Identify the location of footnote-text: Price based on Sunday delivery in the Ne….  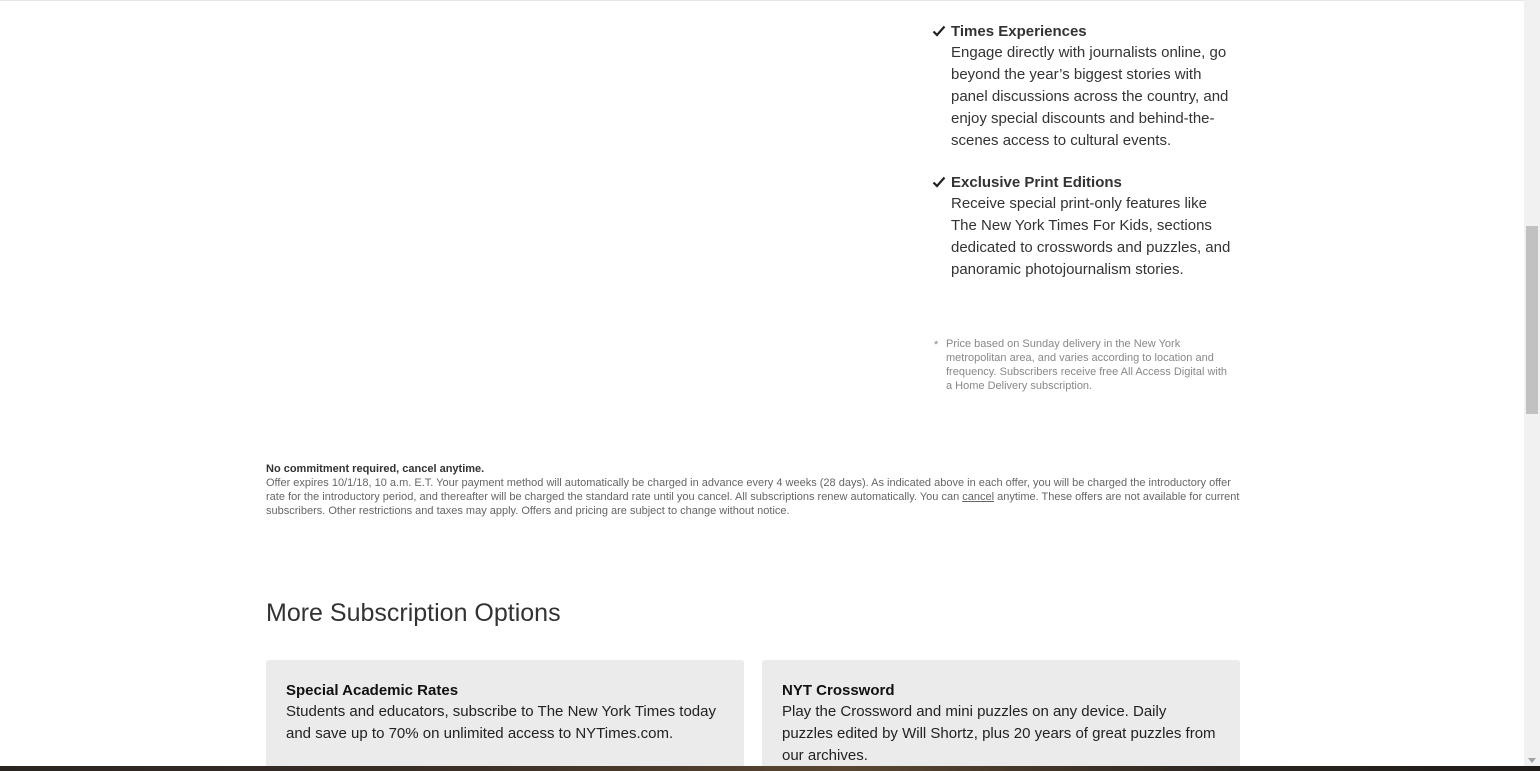
(1087, 365).